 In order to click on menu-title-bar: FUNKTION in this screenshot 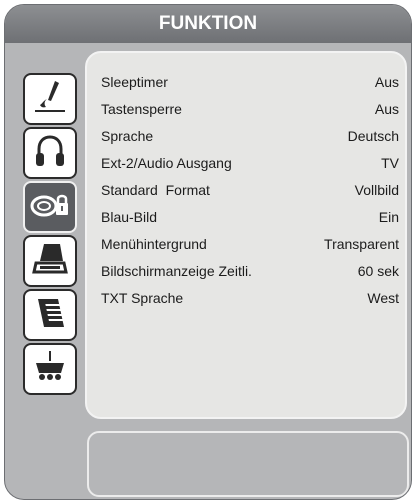, I will do `click(208, 24)`.